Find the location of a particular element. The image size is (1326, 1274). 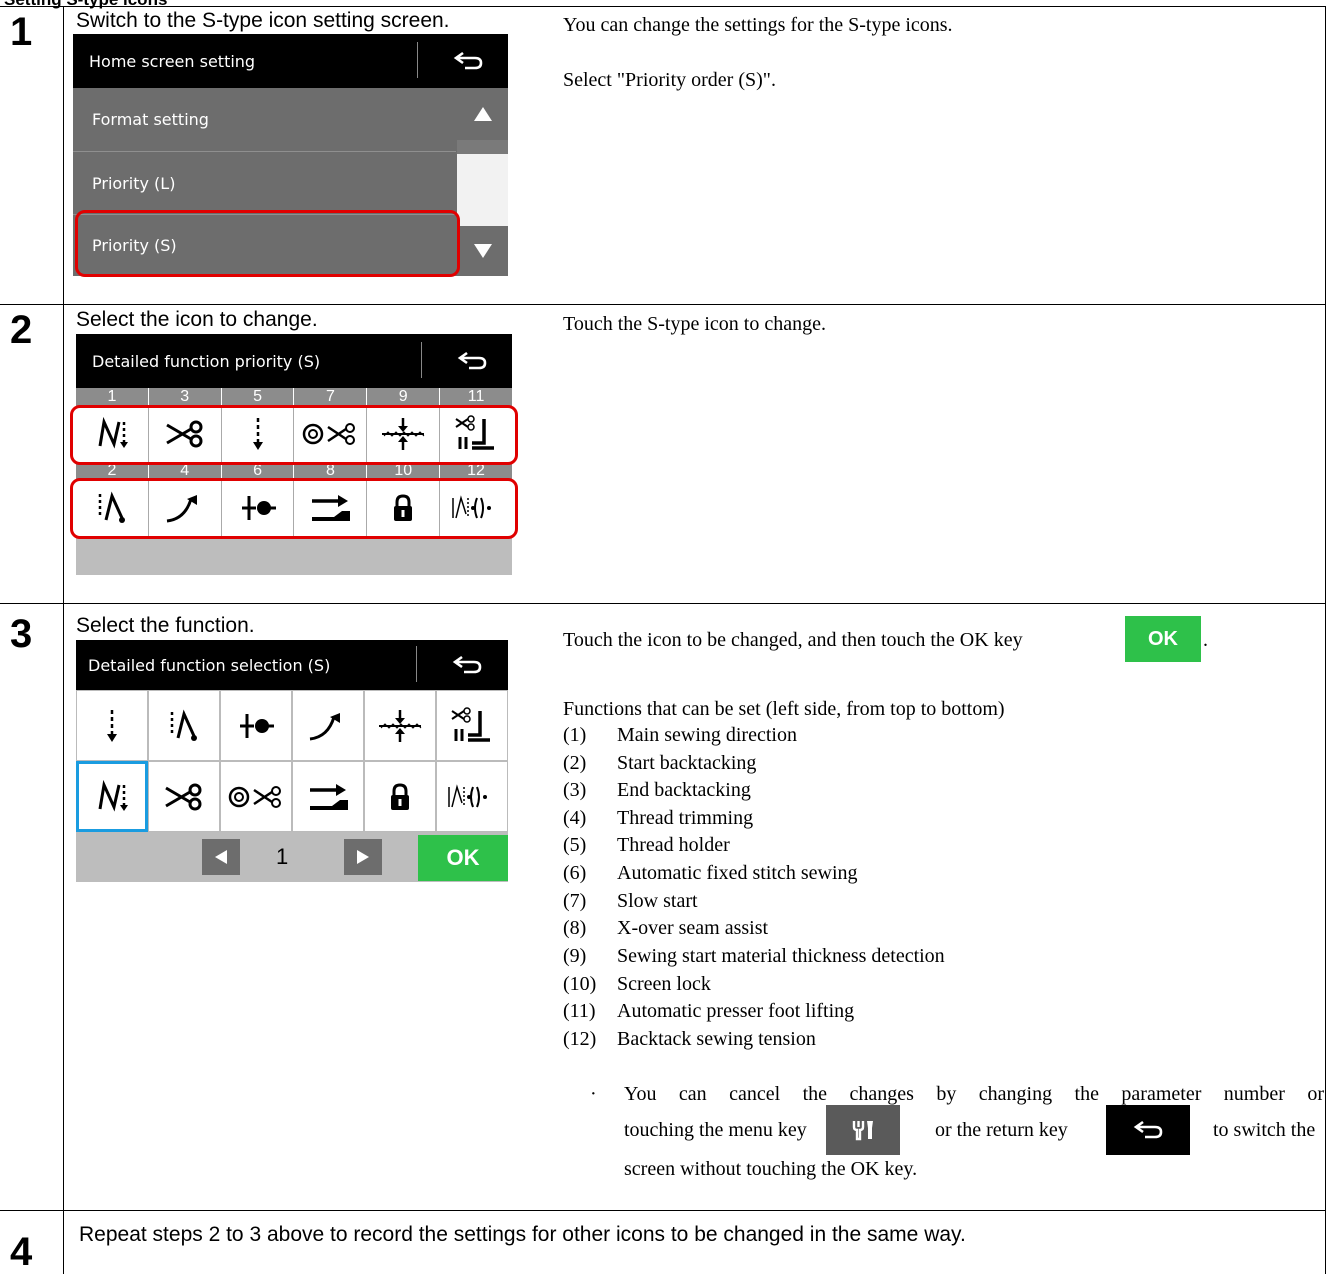

function-num: (7) is located at coordinates (575, 901).